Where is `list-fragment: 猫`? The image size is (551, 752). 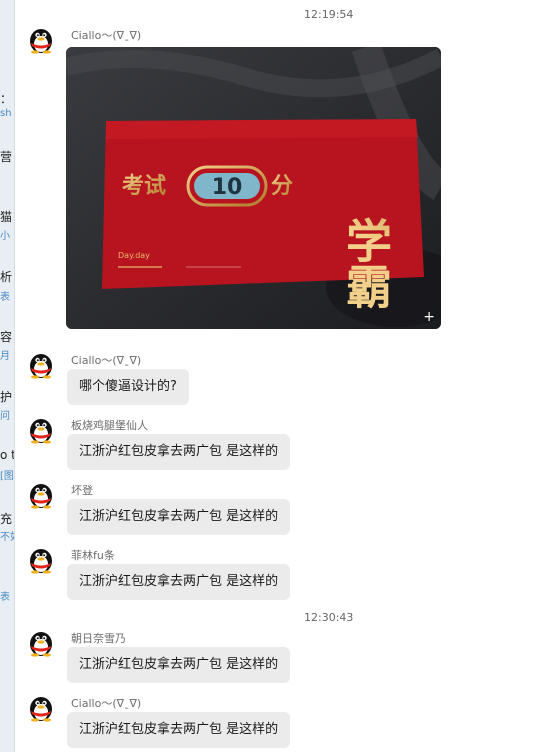
list-fragment: 猫 is located at coordinates (7, 216).